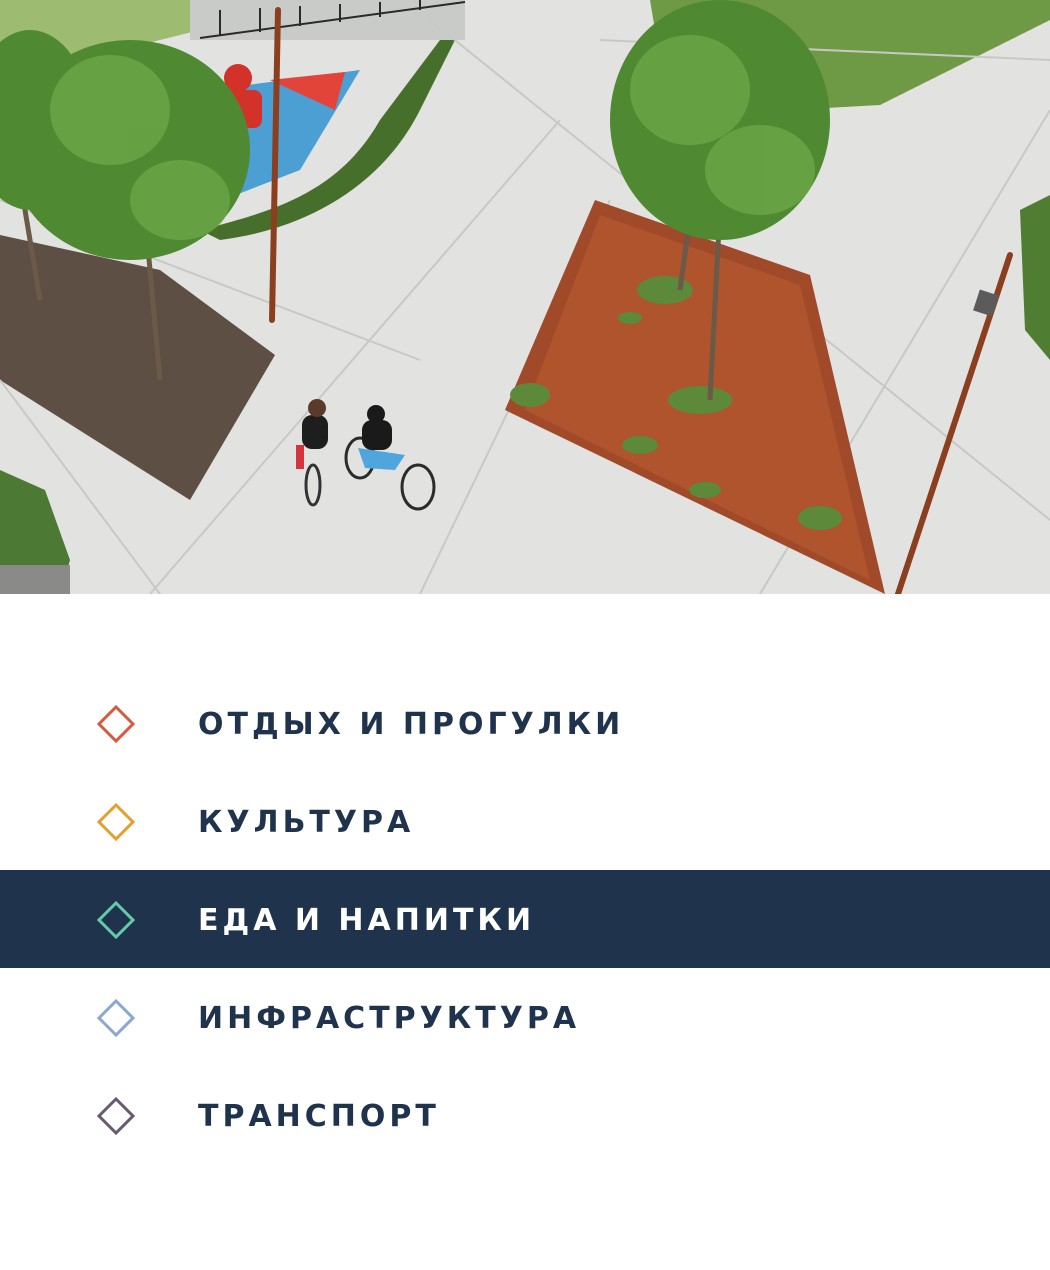  I want to click on menu-item-infrastructure: ИНФРАСТРУКТУРА, so click(525, 1017).